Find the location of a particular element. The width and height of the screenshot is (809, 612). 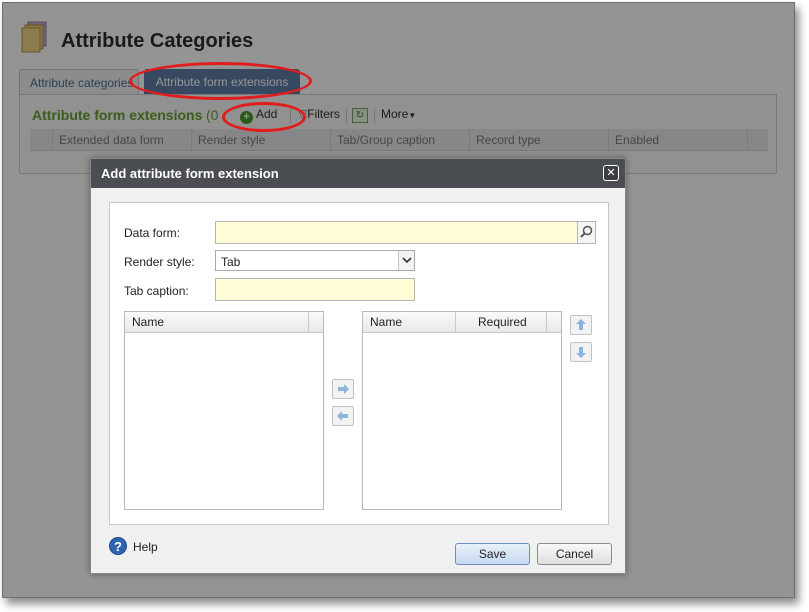

selected-fields-list: Name Required is located at coordinates (462, 410).